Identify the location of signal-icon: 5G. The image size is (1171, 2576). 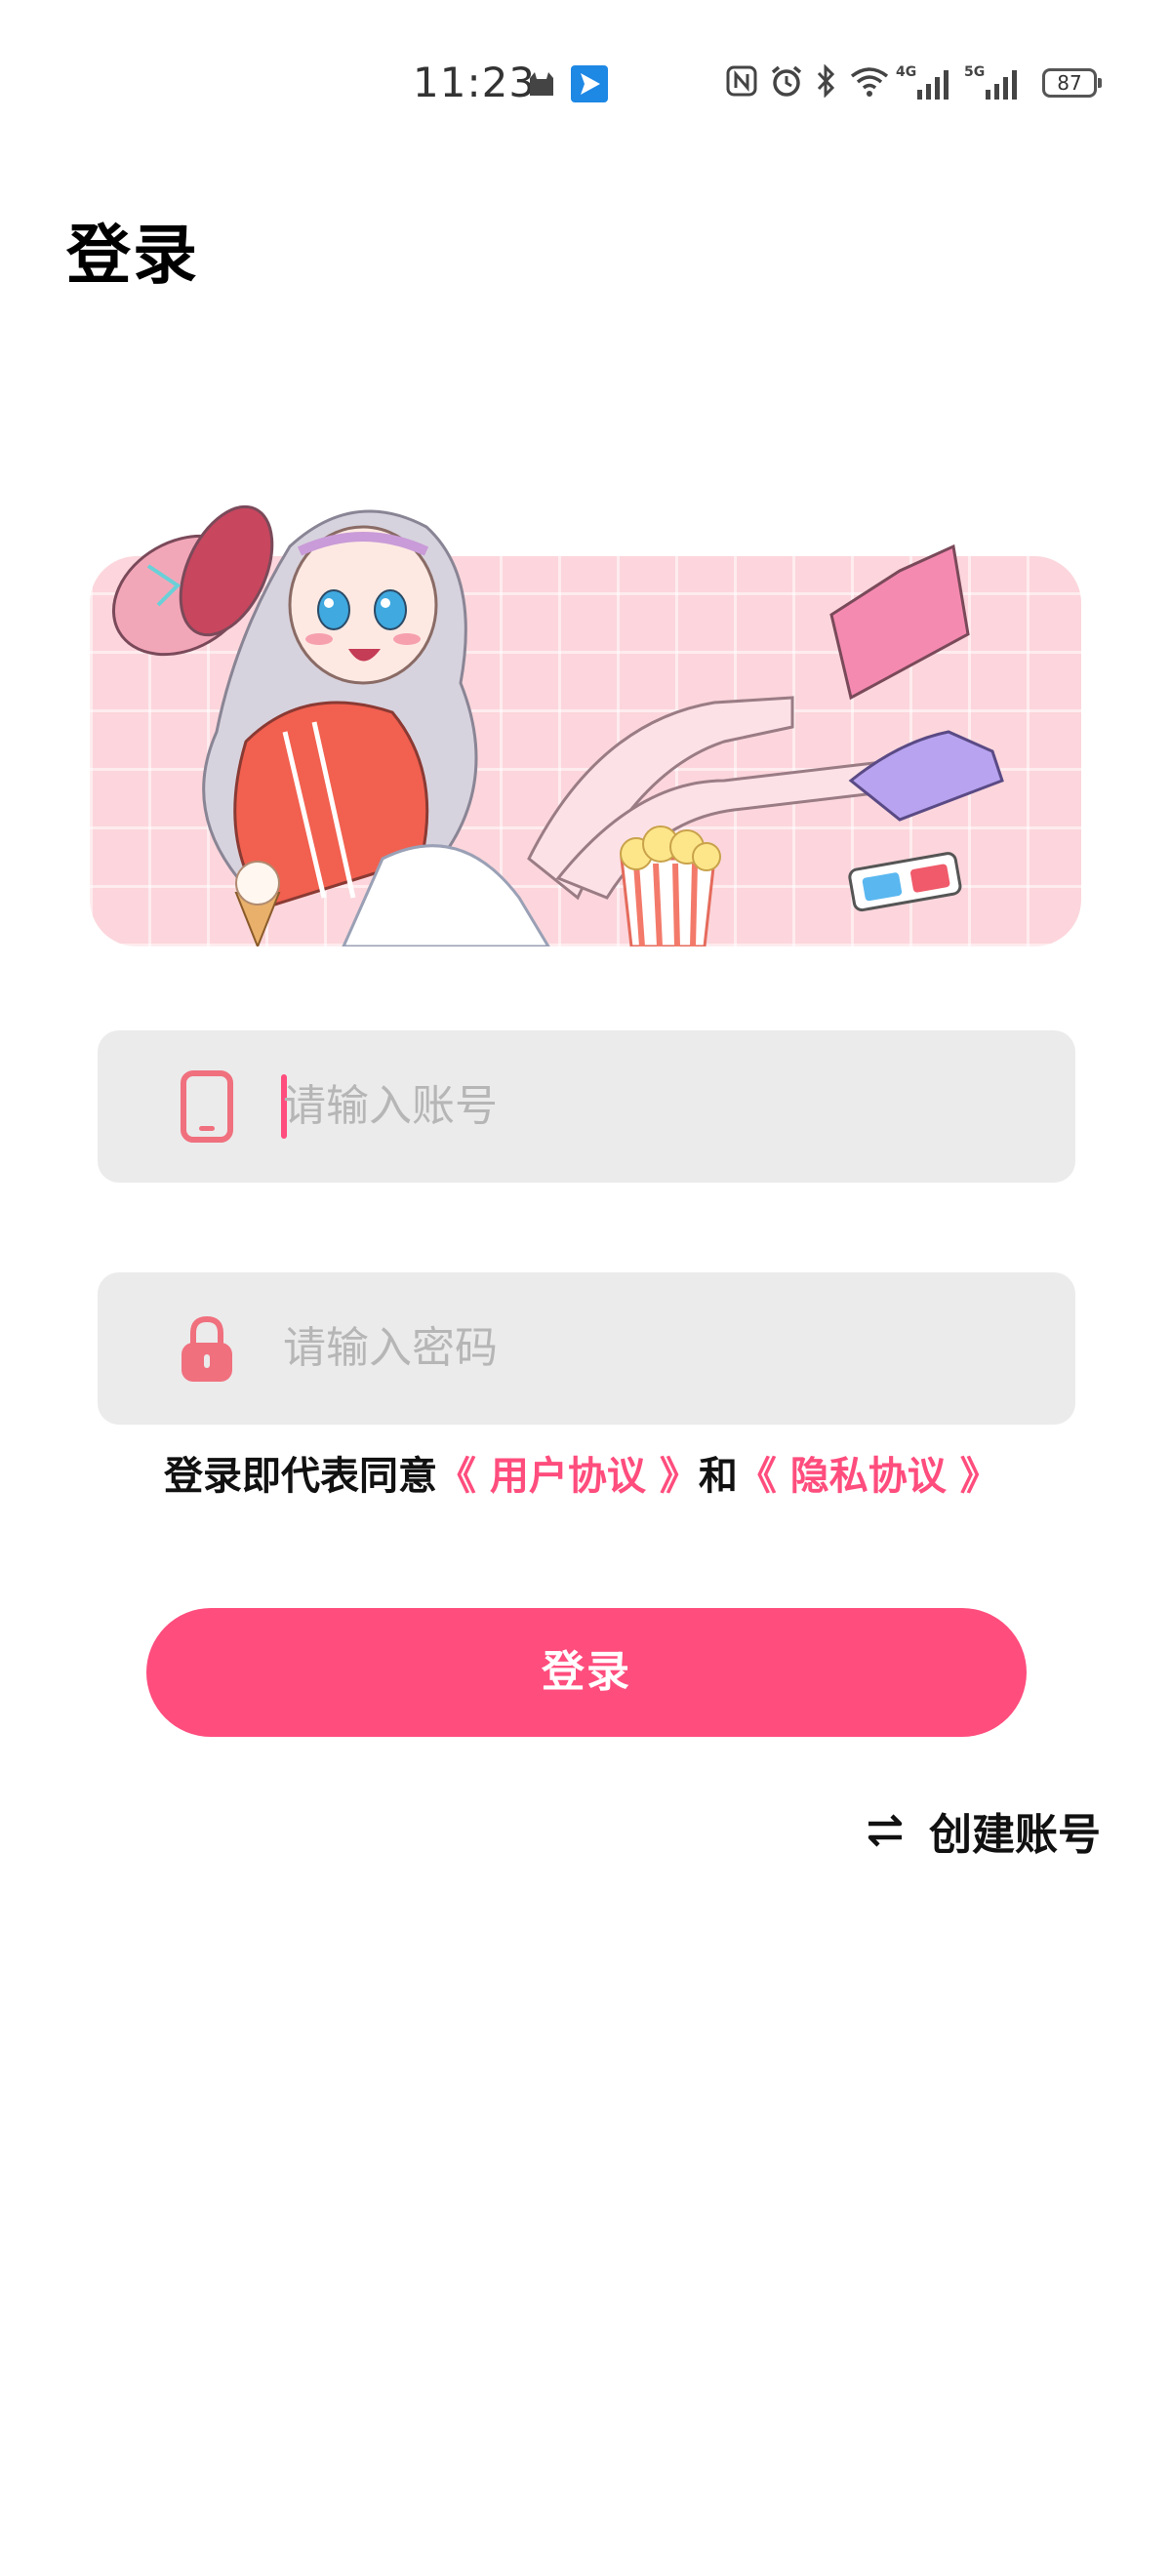
(990, 82).